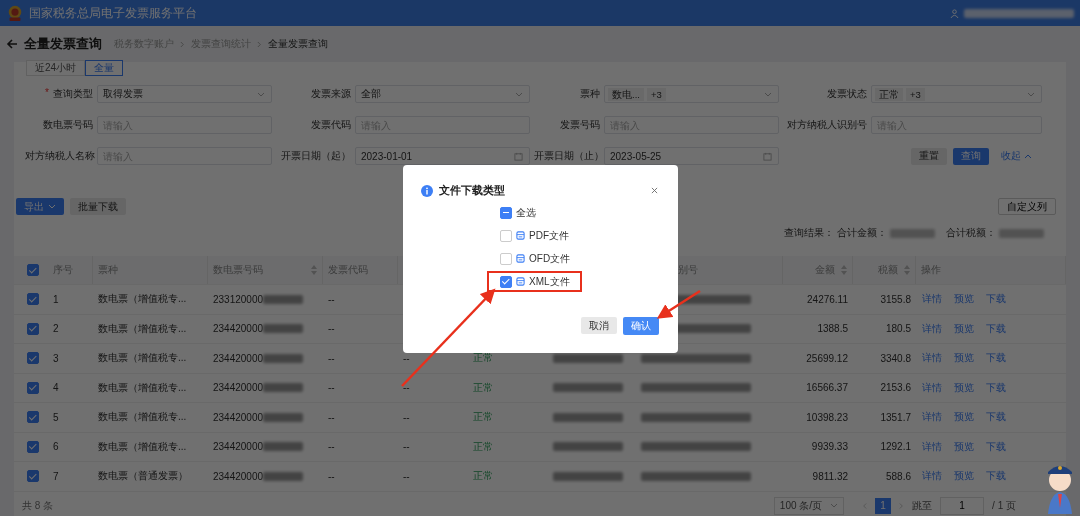  Describe the element at coordinates (56, 329) in the screenshot. I see `table-cell: 2` at that location.